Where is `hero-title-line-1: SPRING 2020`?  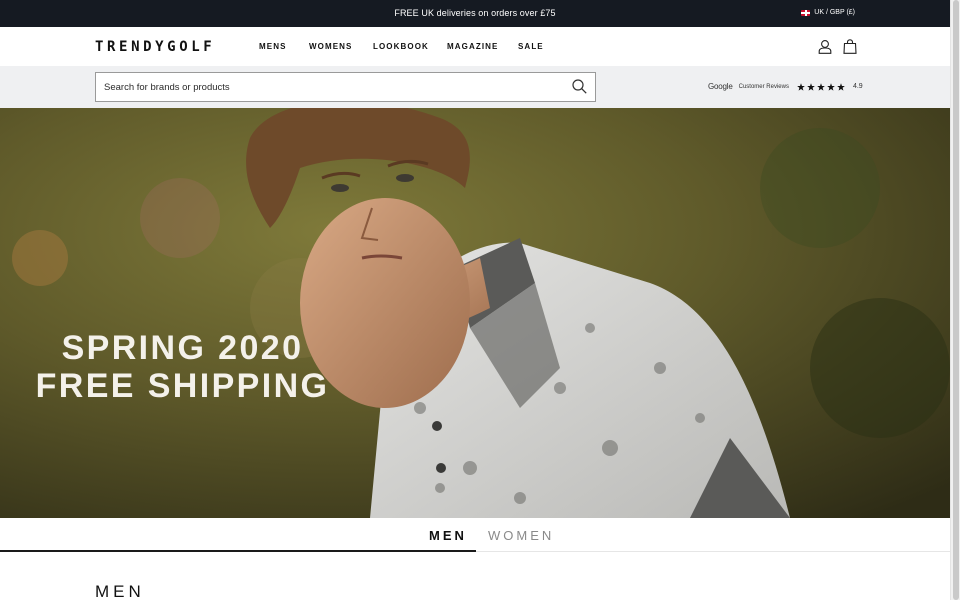
hero-title-line-1: SPRING 2020 is located at coordinates (182, 348).